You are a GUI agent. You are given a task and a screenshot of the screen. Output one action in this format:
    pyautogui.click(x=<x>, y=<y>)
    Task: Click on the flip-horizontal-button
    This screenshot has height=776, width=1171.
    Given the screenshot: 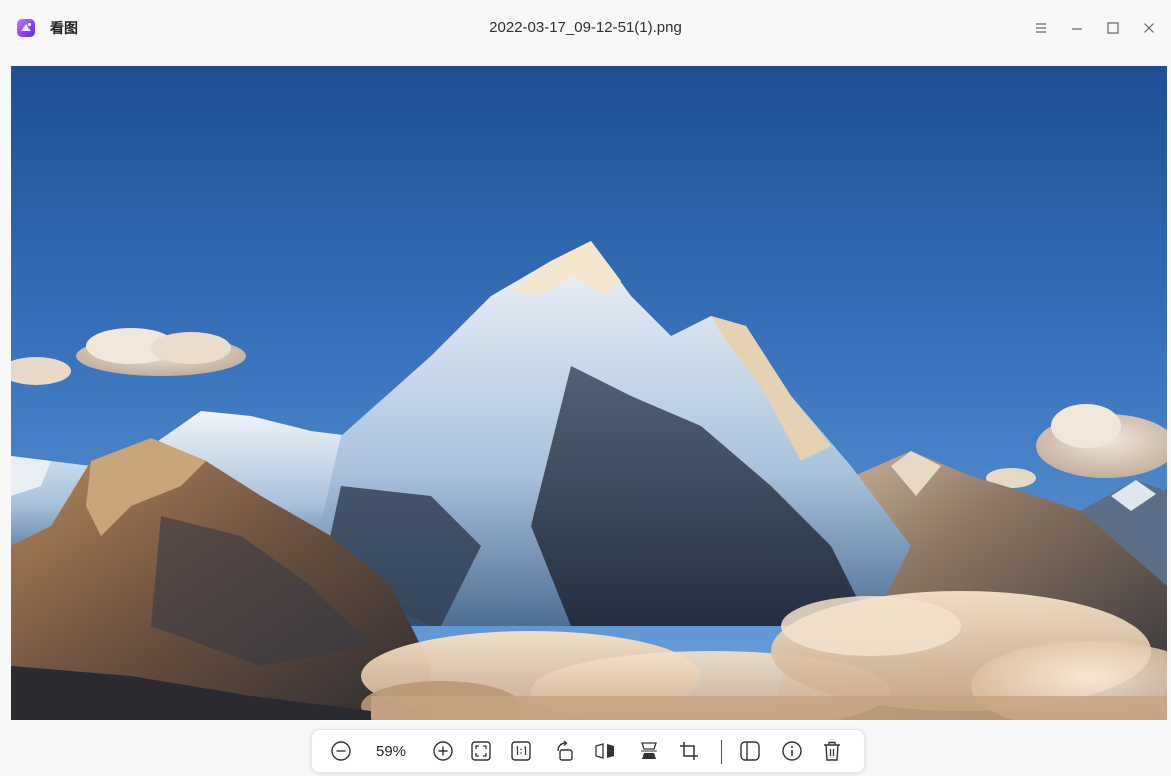 What is the action you would take?
    pyautogui.click(x=605, y=751)
    